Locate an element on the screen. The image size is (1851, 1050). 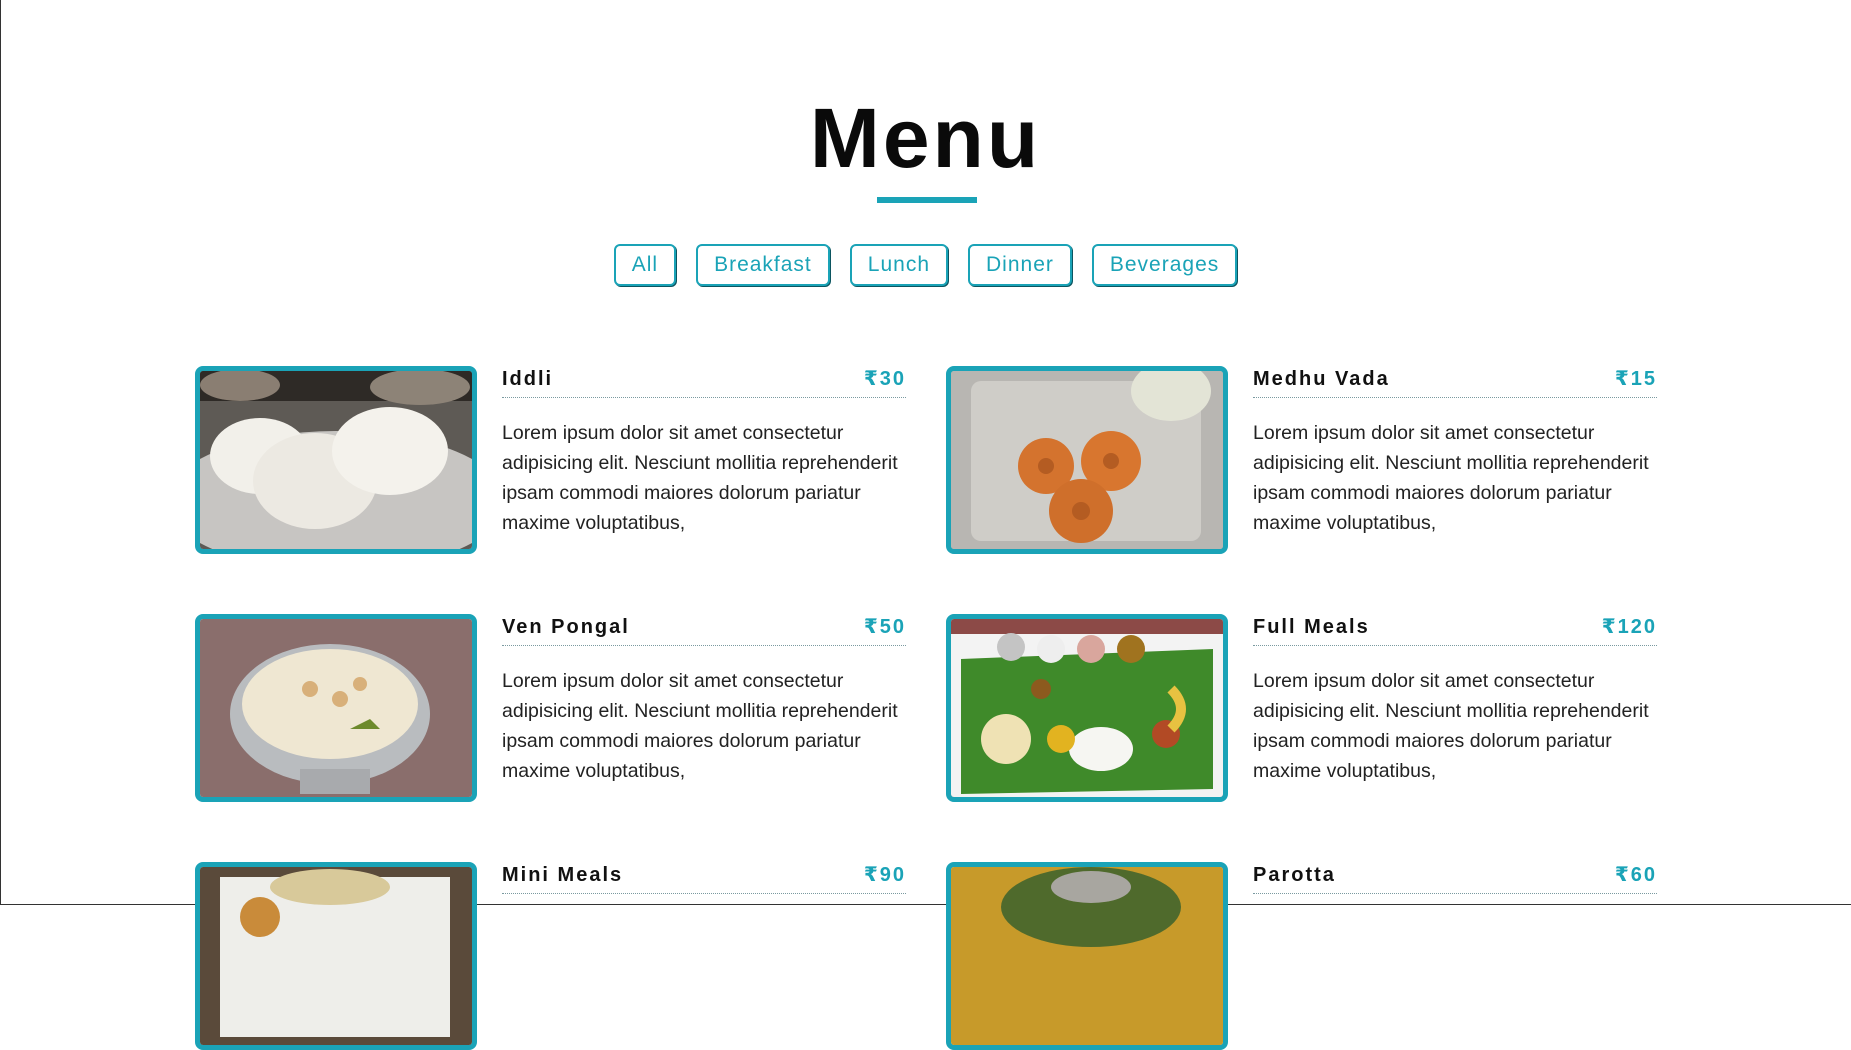
item-name: Mini Meals is located at coordinates (563, 875).